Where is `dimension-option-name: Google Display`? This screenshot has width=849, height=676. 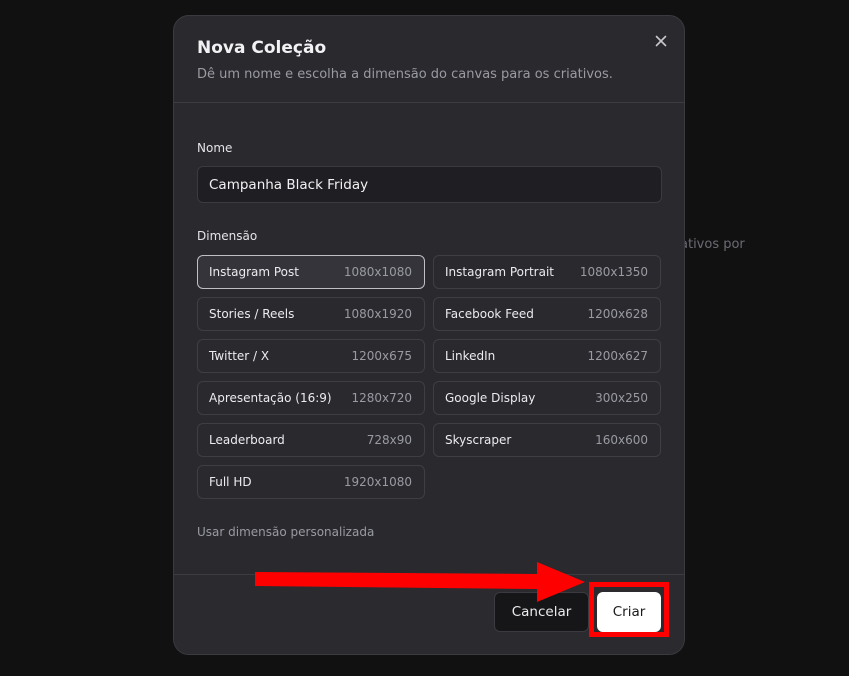
dimension-option-name: Google Display is located at coordinates (490, 398).